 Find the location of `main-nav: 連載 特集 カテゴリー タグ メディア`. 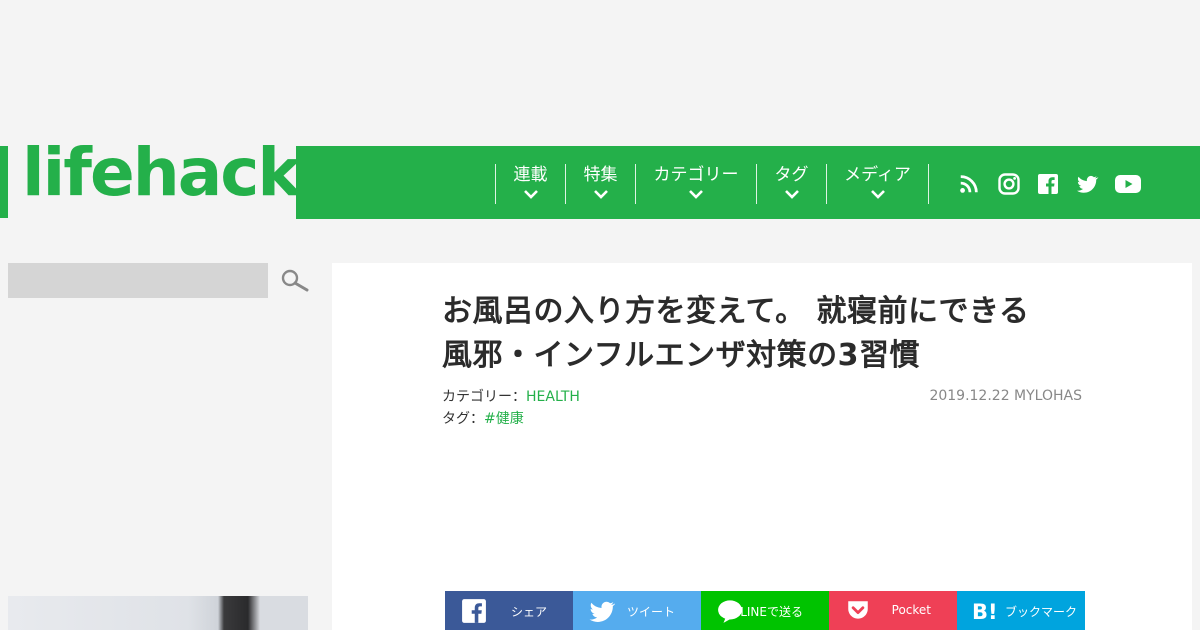

main-nav: 連載 特集 カテゴリー タグ メディア is located at coordinates (748, 182).